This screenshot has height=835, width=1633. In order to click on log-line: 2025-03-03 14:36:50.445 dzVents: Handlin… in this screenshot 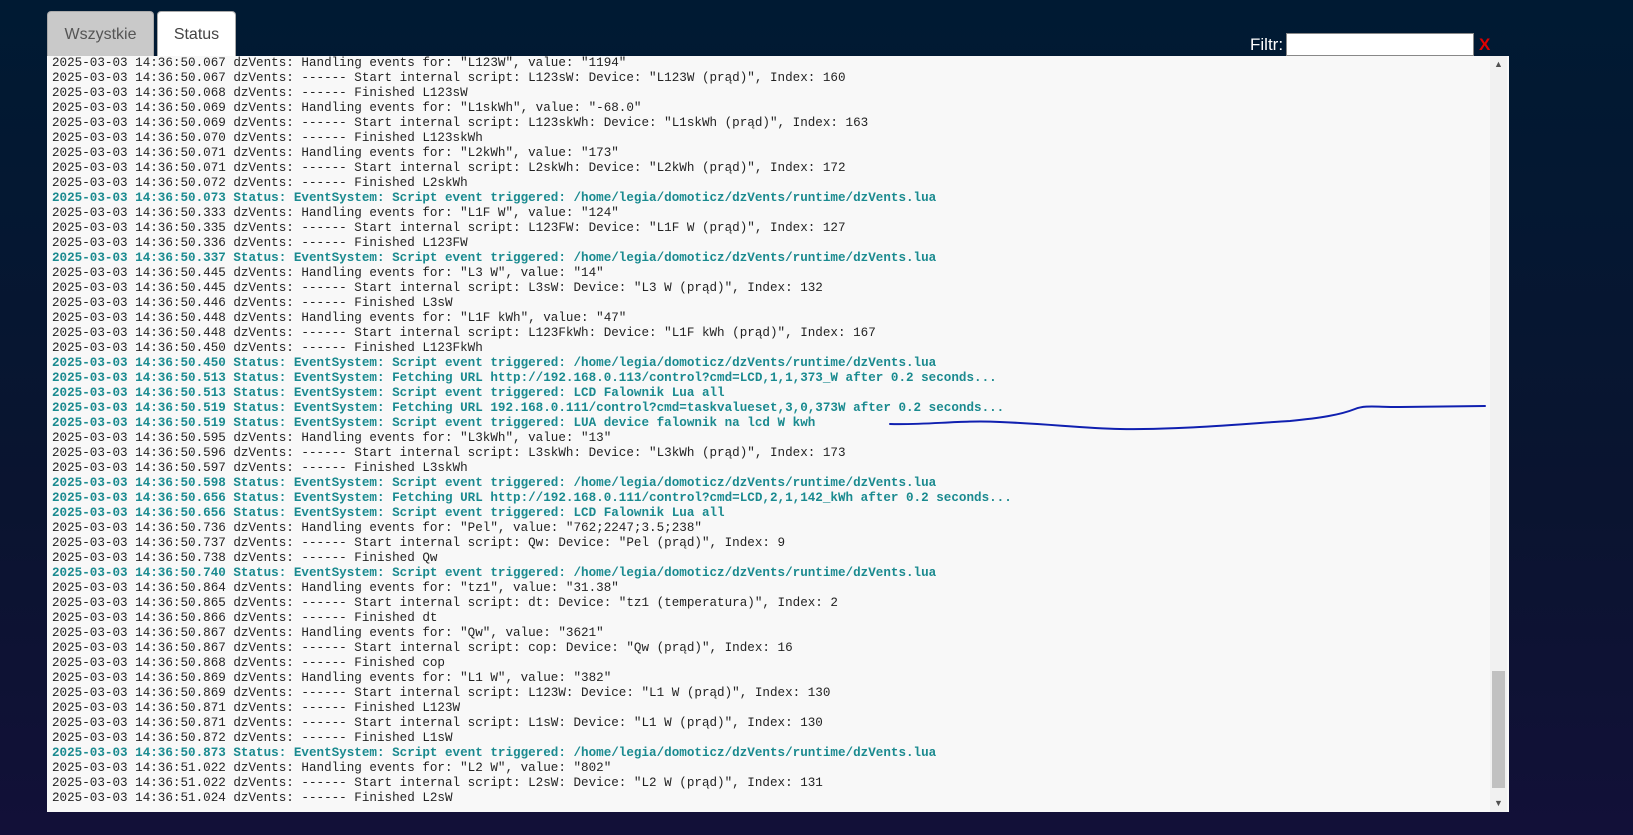, I will do `click(328, 273)`.